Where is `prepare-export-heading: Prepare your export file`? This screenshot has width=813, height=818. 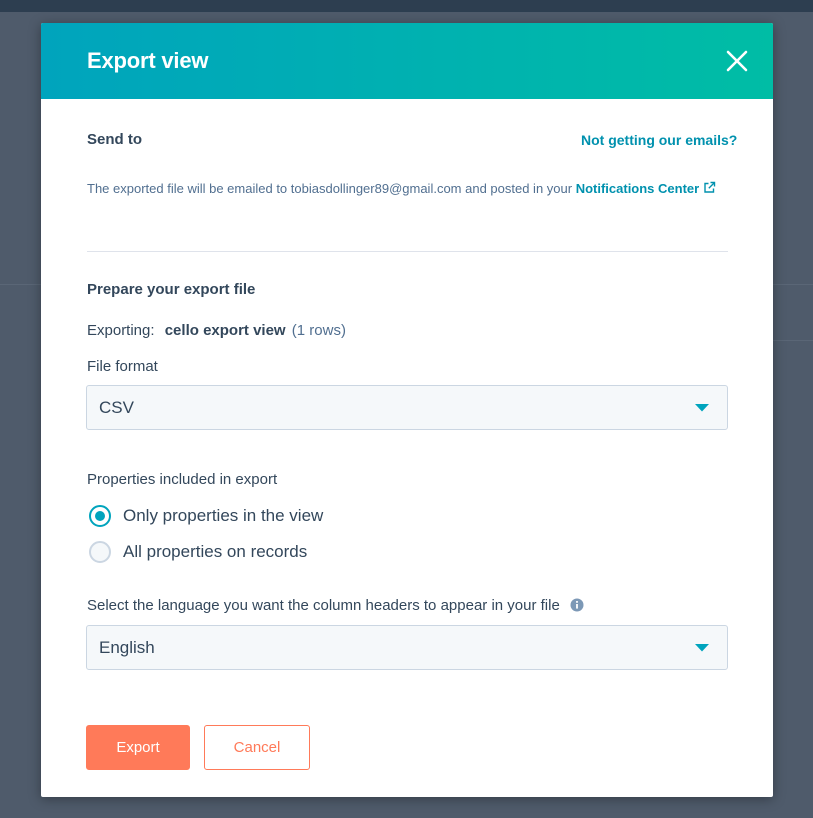 prepare-export-heading: Prepare your export file is located at coordinates (171, 289).